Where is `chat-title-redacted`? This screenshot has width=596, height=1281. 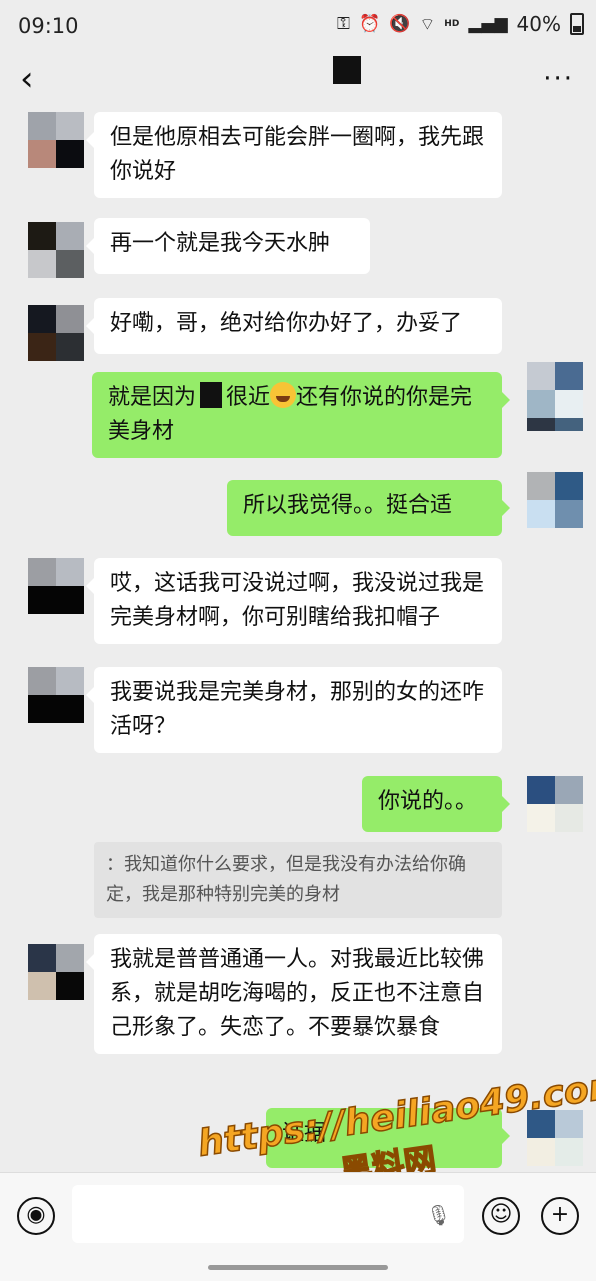
chat-title-redacted is located at coordinates (347, 70).